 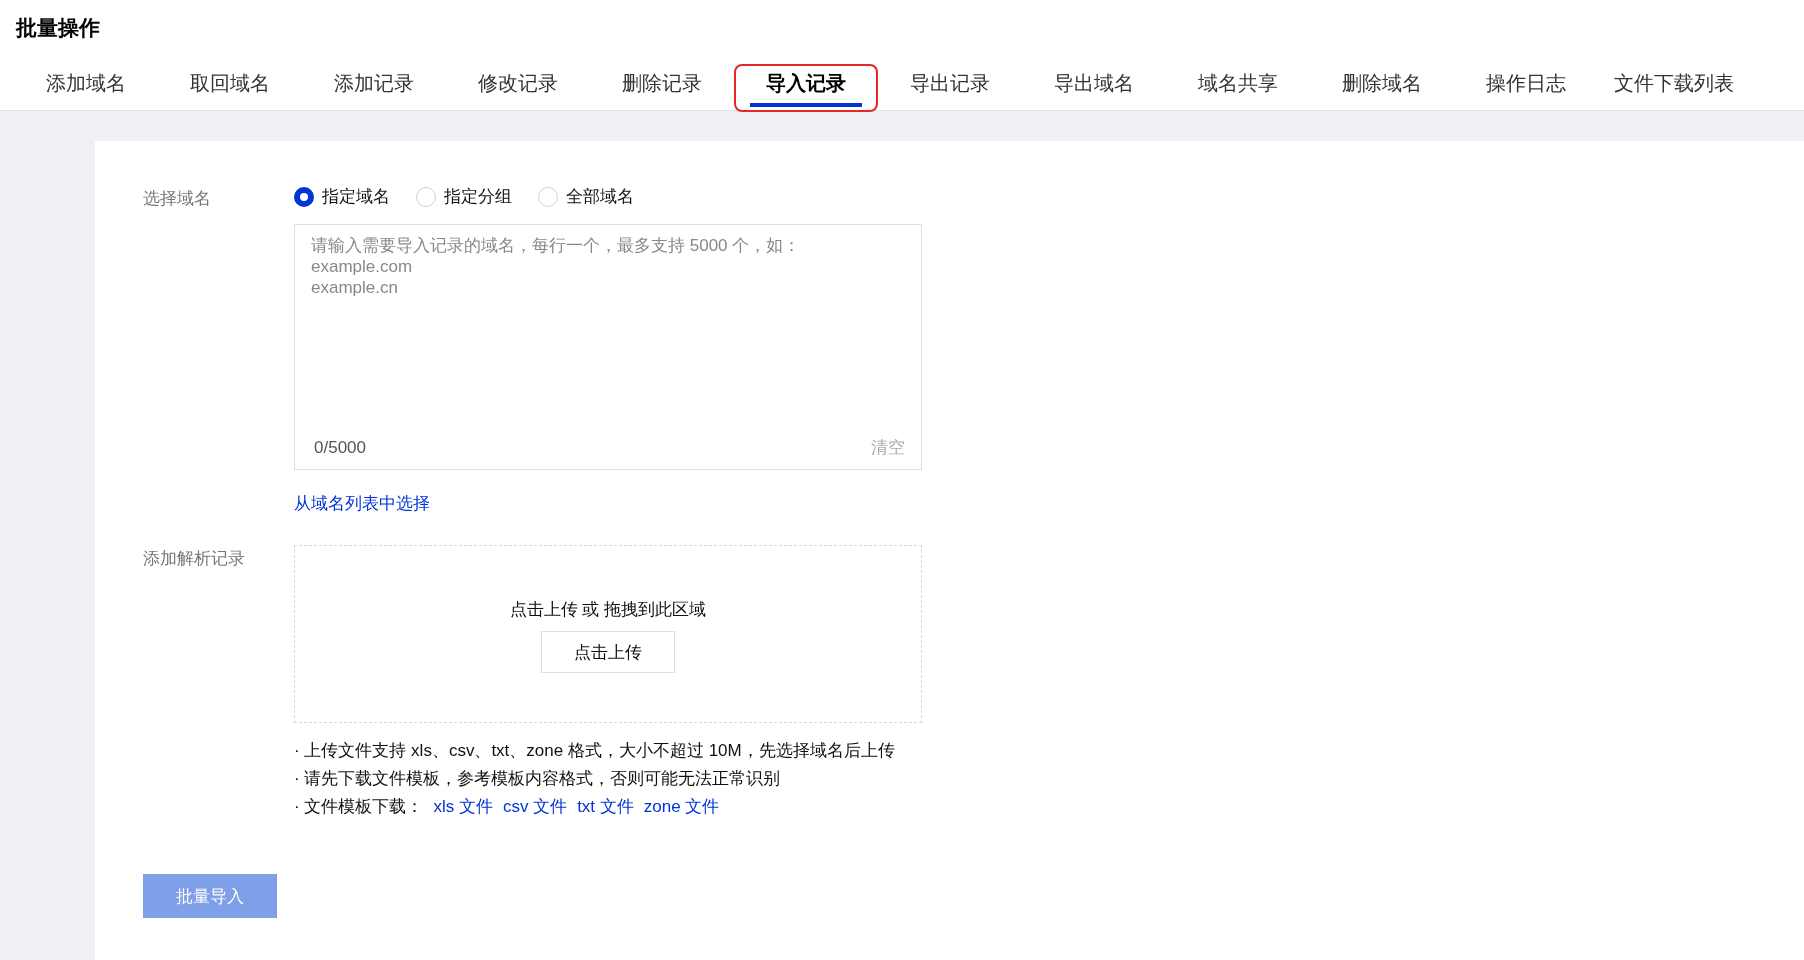 I want to click on radio-icon, so click(x=304, y=196).